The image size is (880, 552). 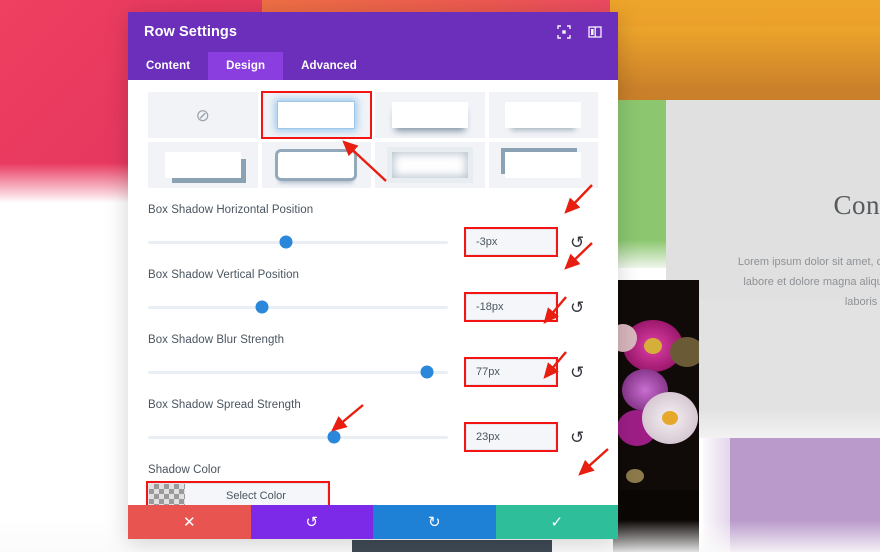 I want to click on no-shadow-icon: ⊘, so click(x=202, y=115).